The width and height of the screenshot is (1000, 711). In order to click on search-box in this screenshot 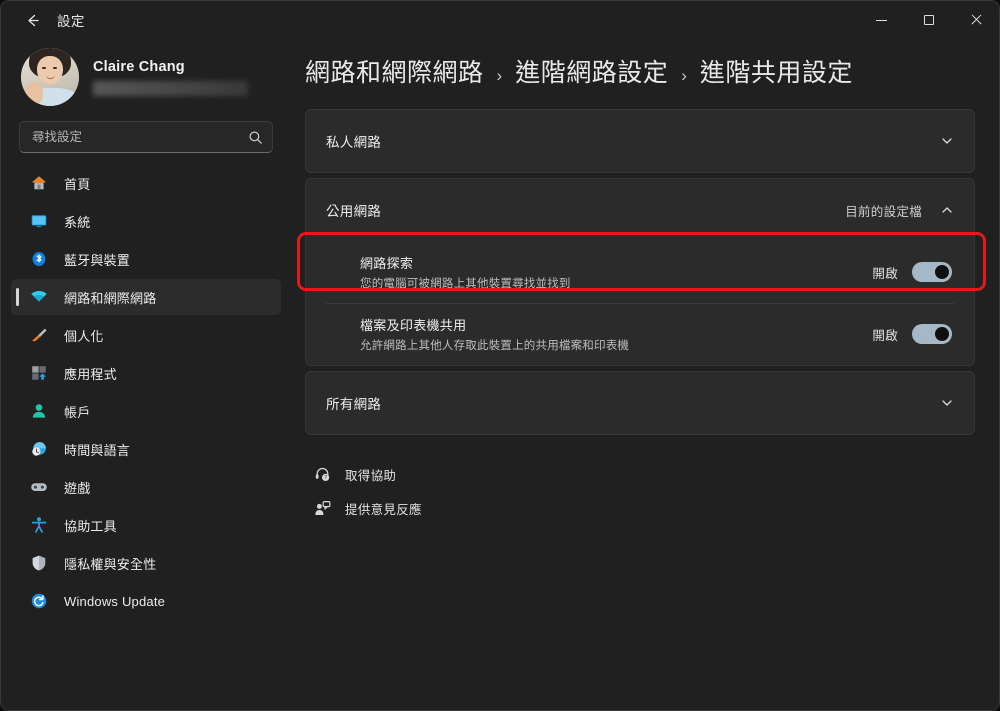, I will do `click(146, 137)`.